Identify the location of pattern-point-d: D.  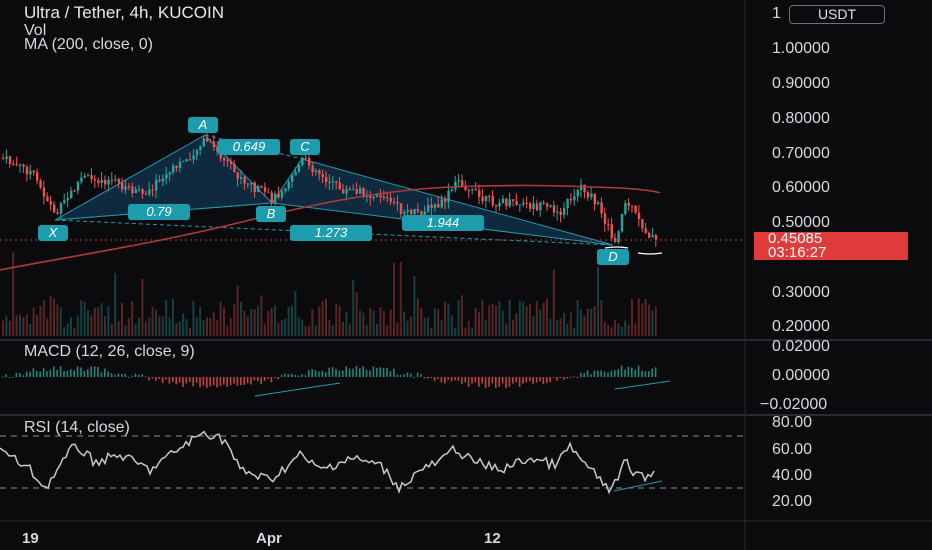
(613, 257).